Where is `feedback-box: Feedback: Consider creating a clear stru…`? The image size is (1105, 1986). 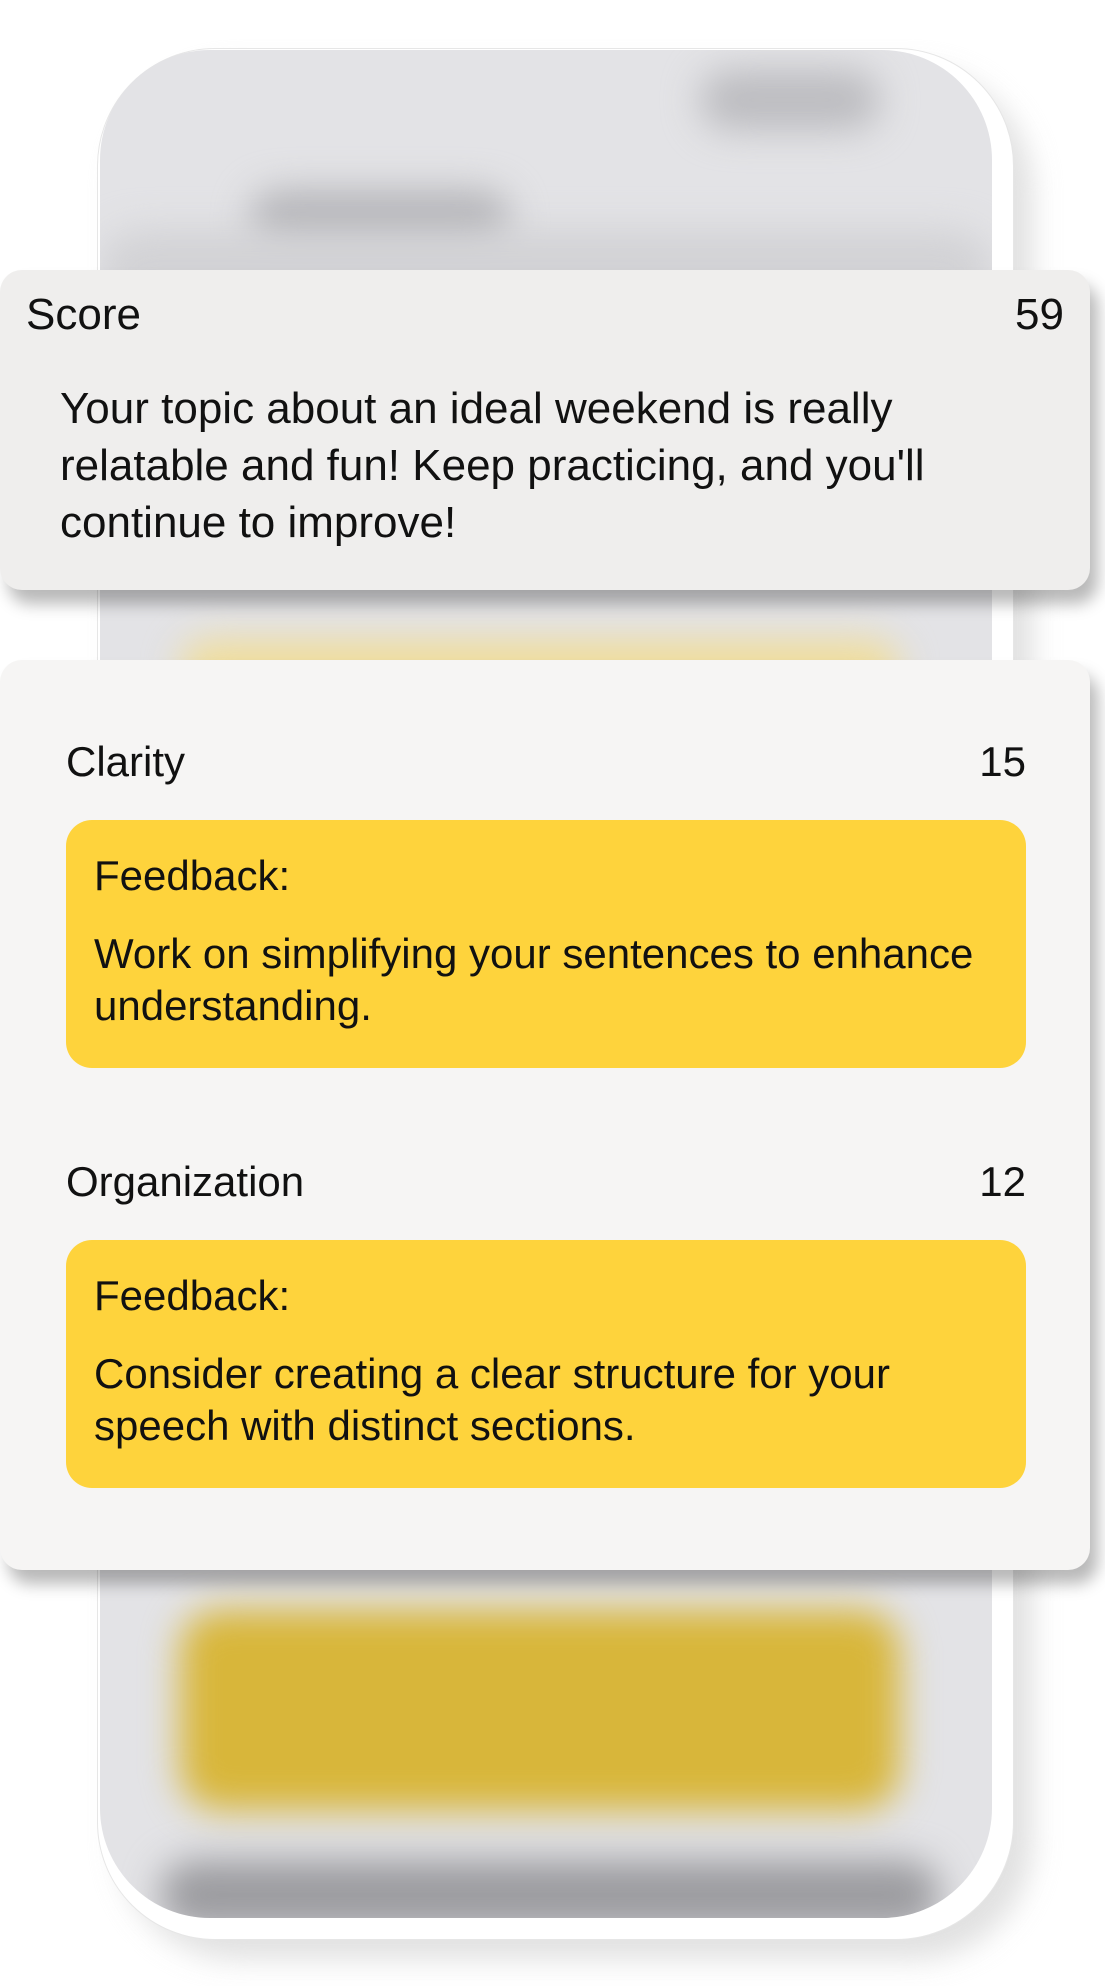 feedback-box: Feedback: Consider creating a clear stru… is located at coordinates (546, 1364).